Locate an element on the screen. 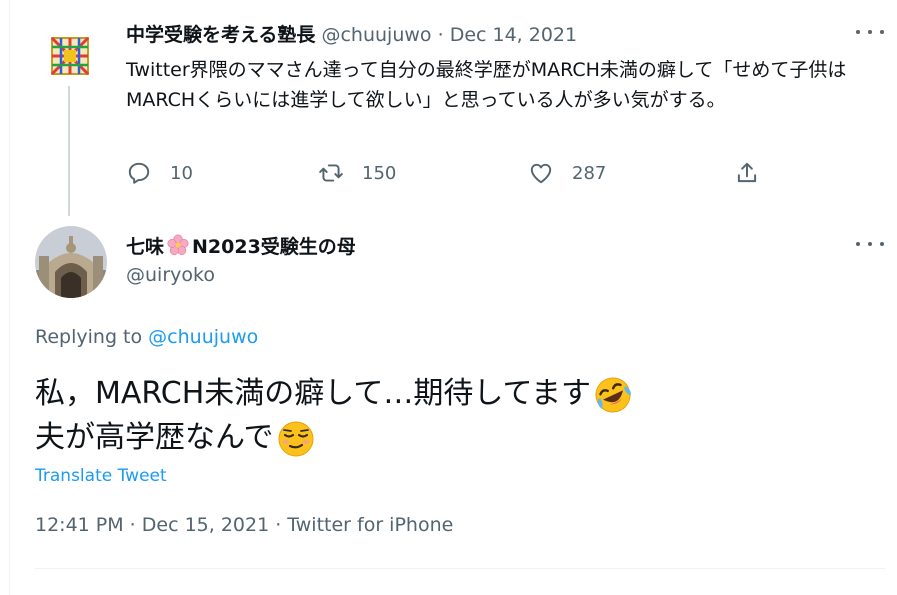 This screenshot has height=595, width=897. reply-count: 10 is located at coordinates (181, 173).